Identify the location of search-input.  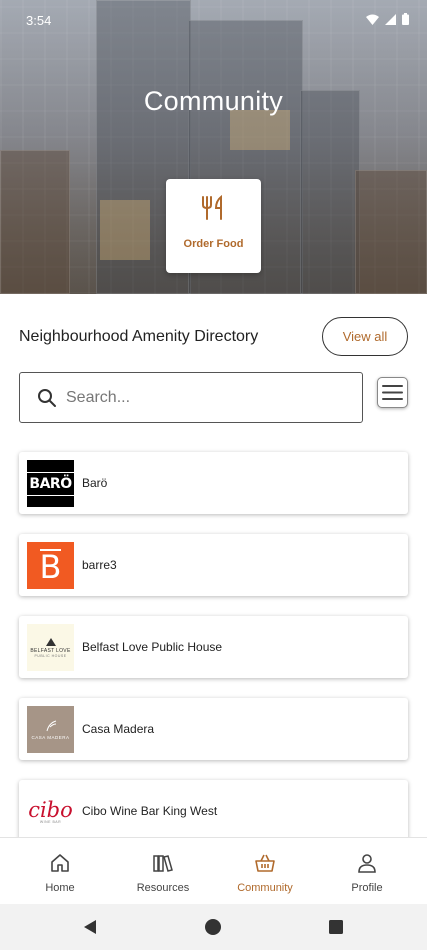
(206, 398).